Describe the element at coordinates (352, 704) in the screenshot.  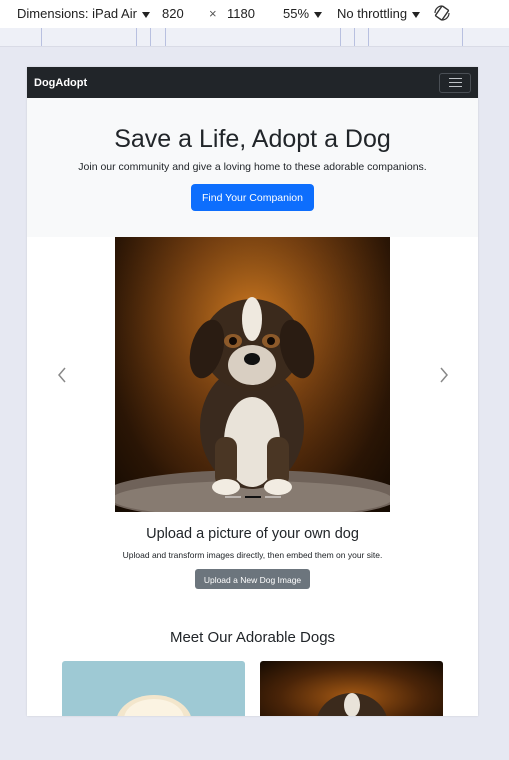
I see `brown-puppy-thumbnail` at that location.